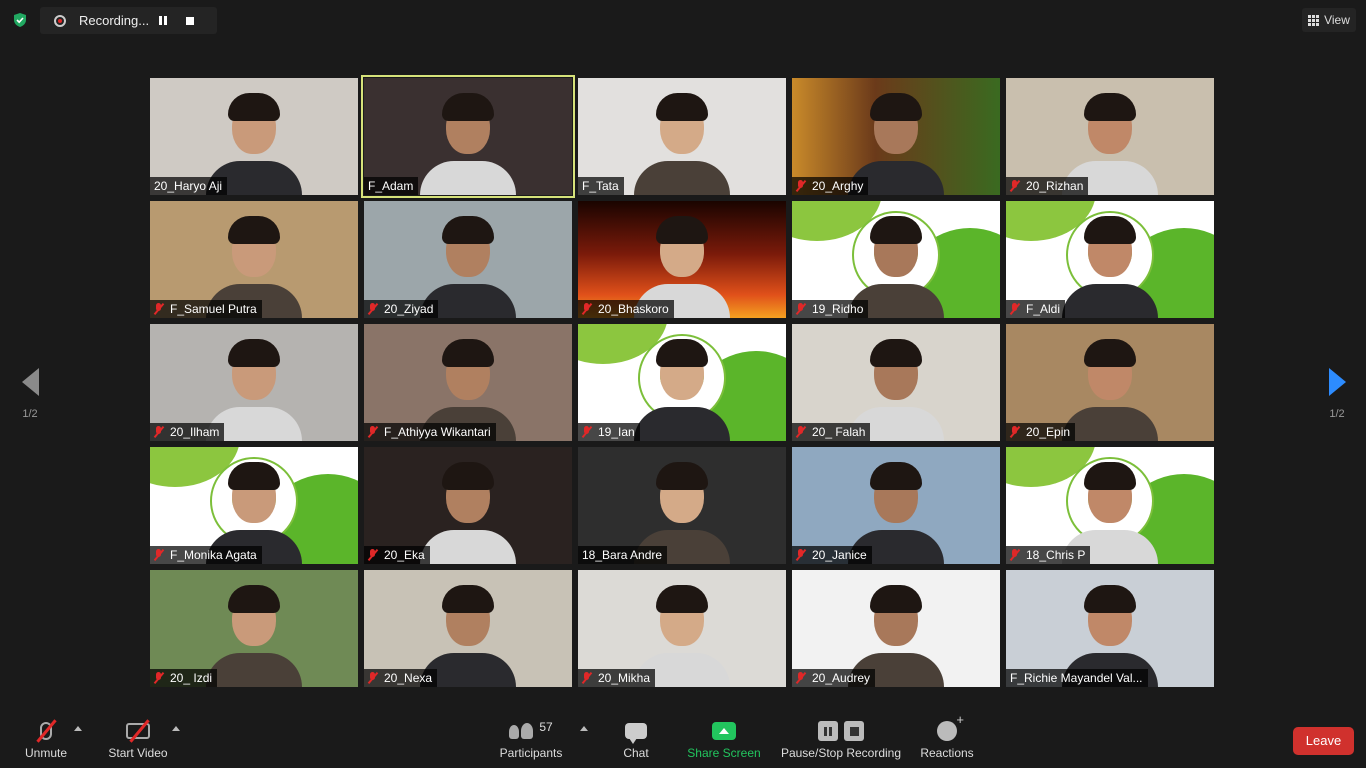  Describe the element at coordinates (724, 753) in the screenshot. I see `share-screen-label: Share Screen` at that location.